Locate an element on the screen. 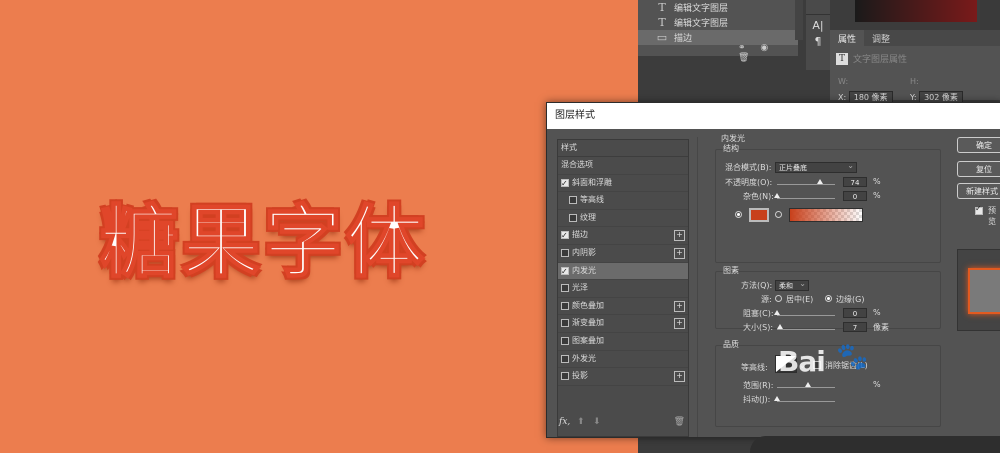 The image size is (1000, 453). style-item-label: 内阴影 is located at coordinates (584, 252).